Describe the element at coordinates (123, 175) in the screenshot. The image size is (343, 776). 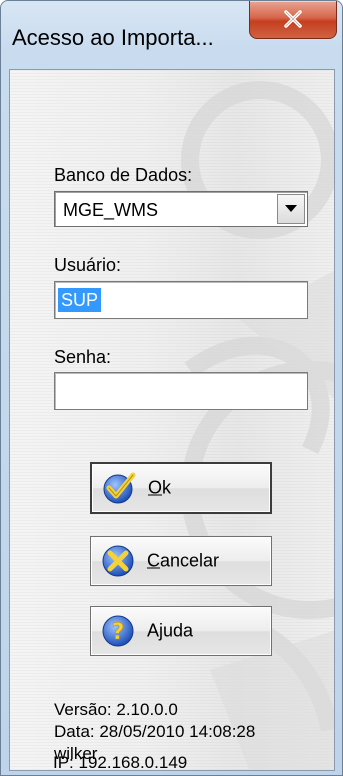
I see `database-label: Banco de Dados:` at that location.